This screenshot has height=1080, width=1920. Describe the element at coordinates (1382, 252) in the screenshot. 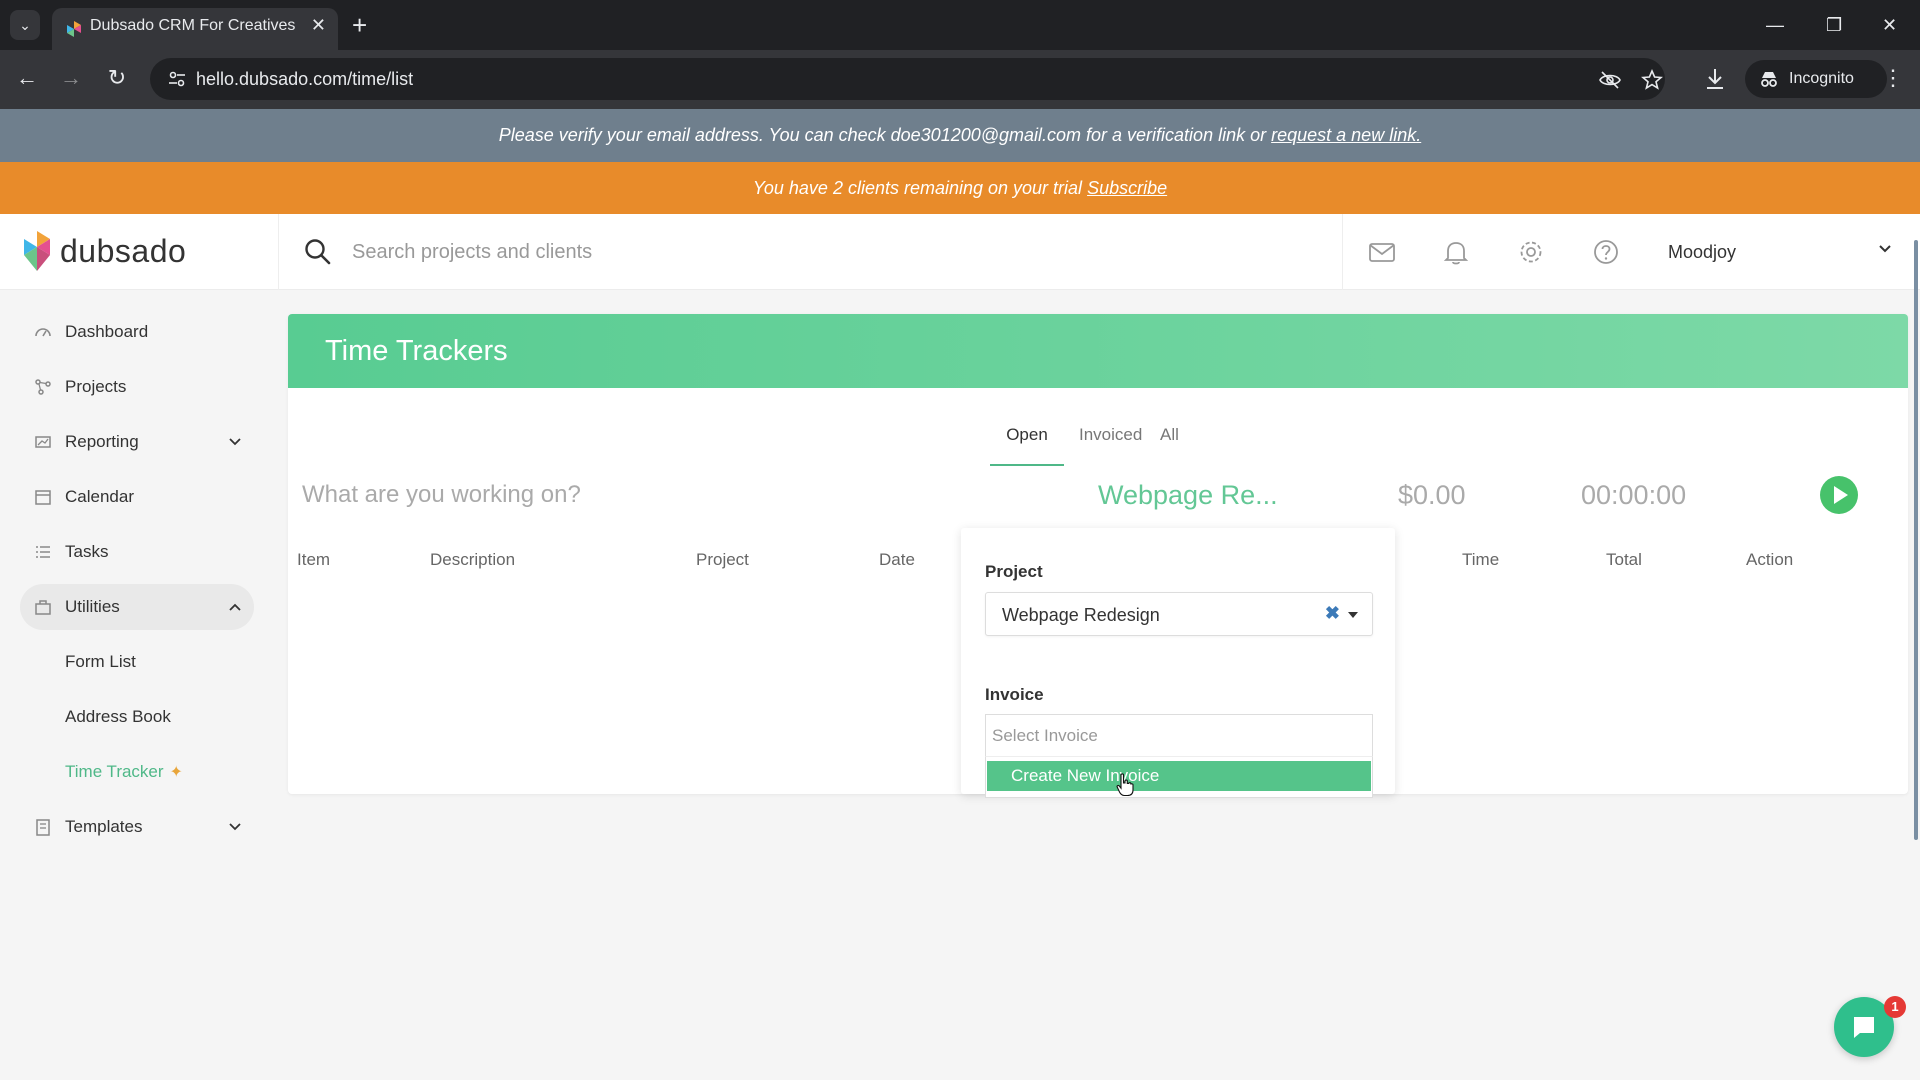

I see `mail-icon` at that location.